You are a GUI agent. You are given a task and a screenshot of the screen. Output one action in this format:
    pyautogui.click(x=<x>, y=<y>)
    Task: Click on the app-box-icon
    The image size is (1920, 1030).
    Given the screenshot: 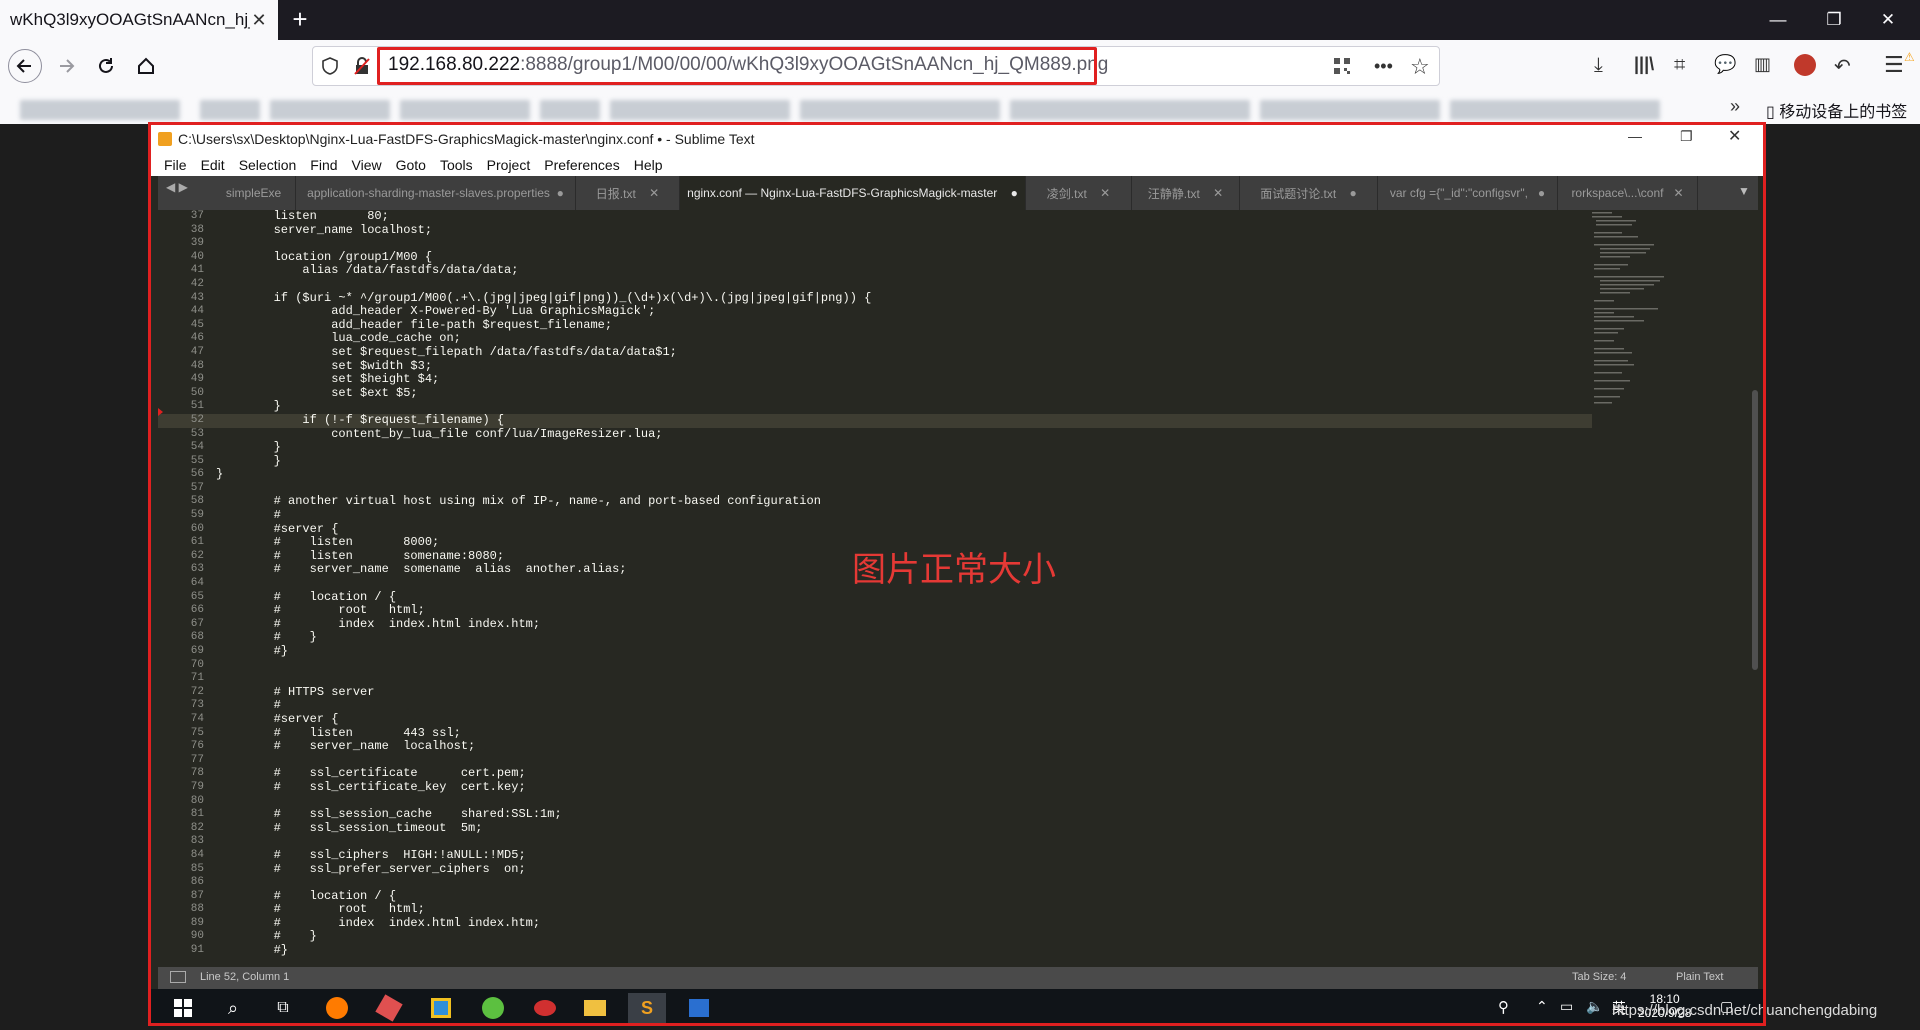 What is the action you would take?
    pyautogui.click(x=441, y=1008)
    